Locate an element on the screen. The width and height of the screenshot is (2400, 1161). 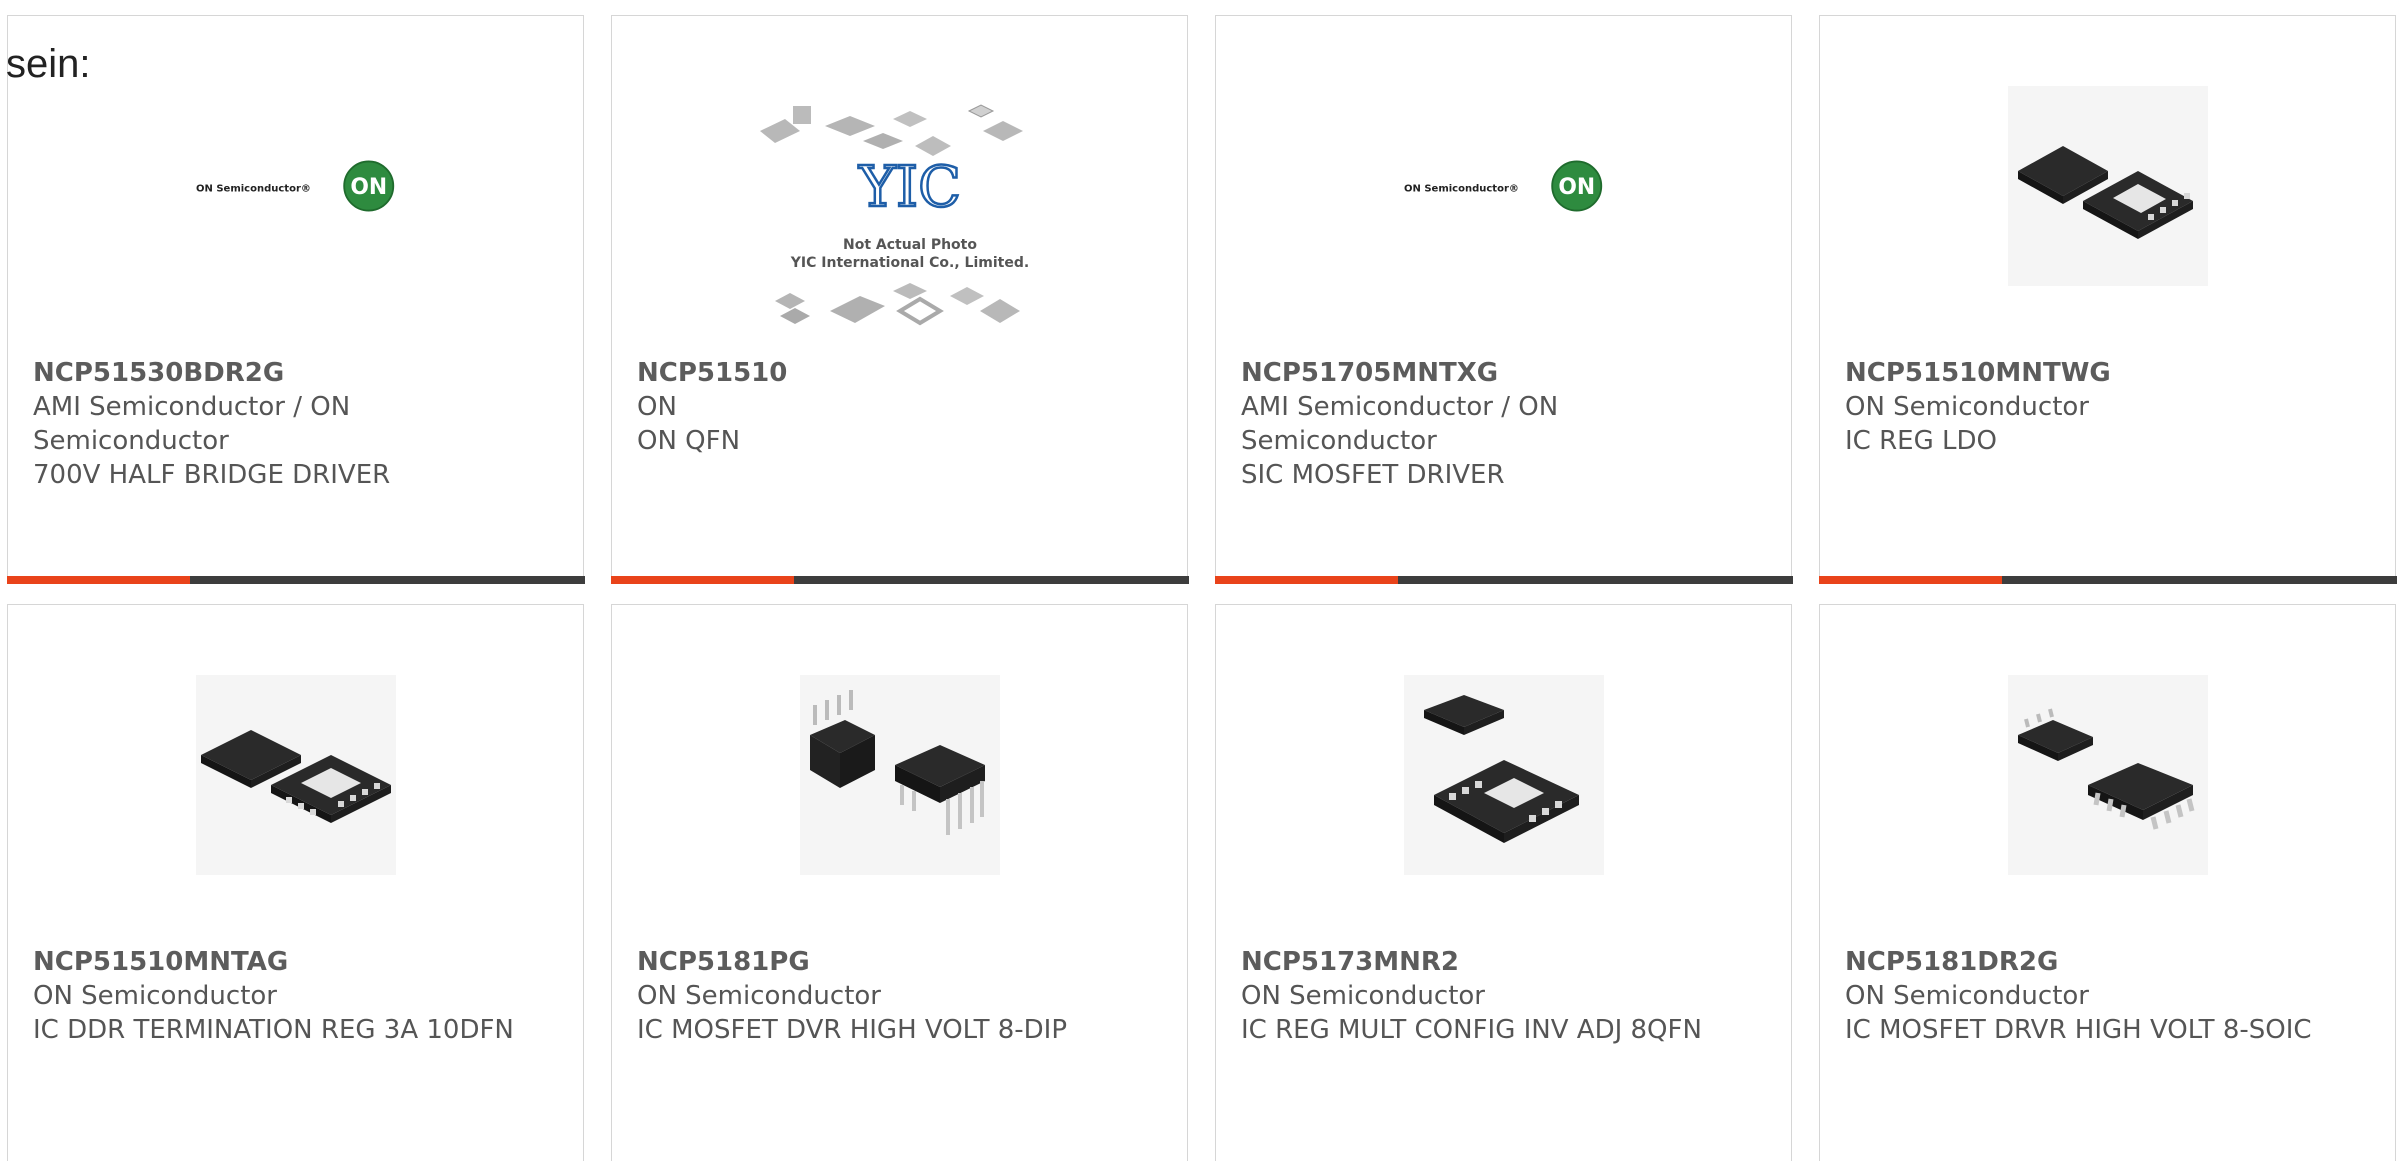
description: 700V HALF BRIDGE DRIVER is located at coordinates (212, 475).